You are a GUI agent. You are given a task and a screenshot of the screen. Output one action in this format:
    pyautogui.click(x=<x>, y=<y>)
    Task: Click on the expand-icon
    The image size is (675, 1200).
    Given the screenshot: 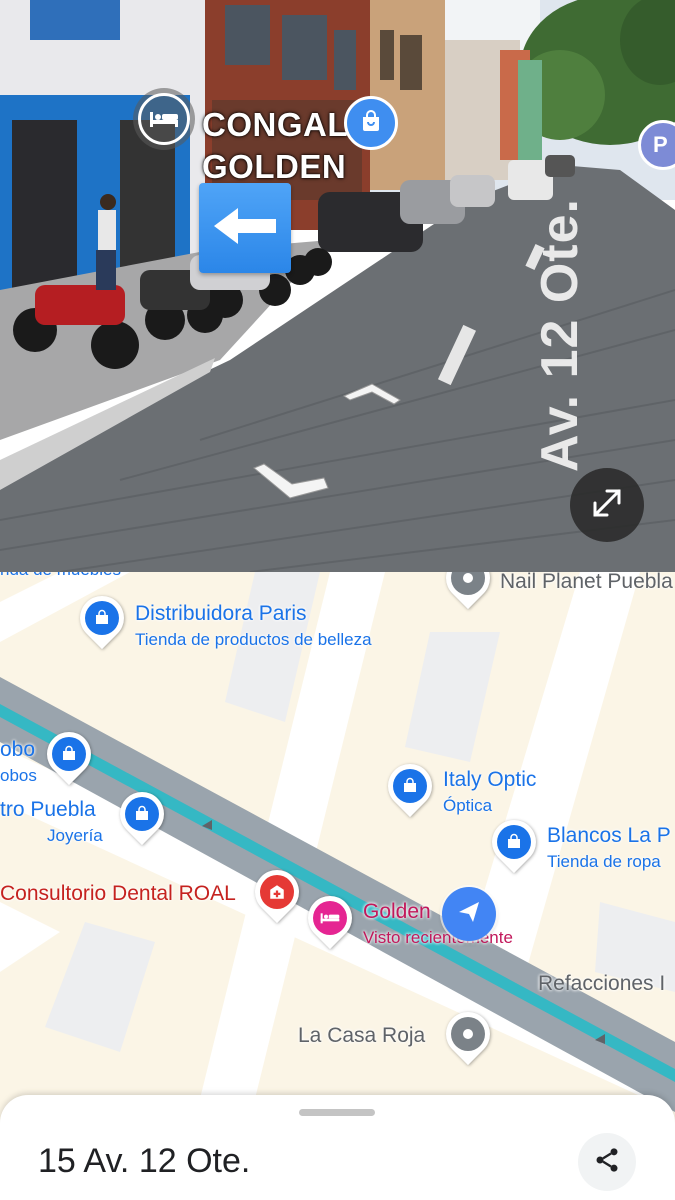 What is the action you would take?
    pyautogui.click(x=607, y=505)
    